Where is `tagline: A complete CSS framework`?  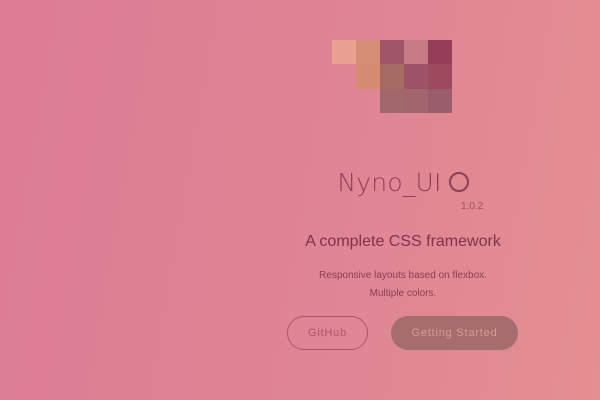
tagline: A complete CSS framework is located at coordinates (403, 241).